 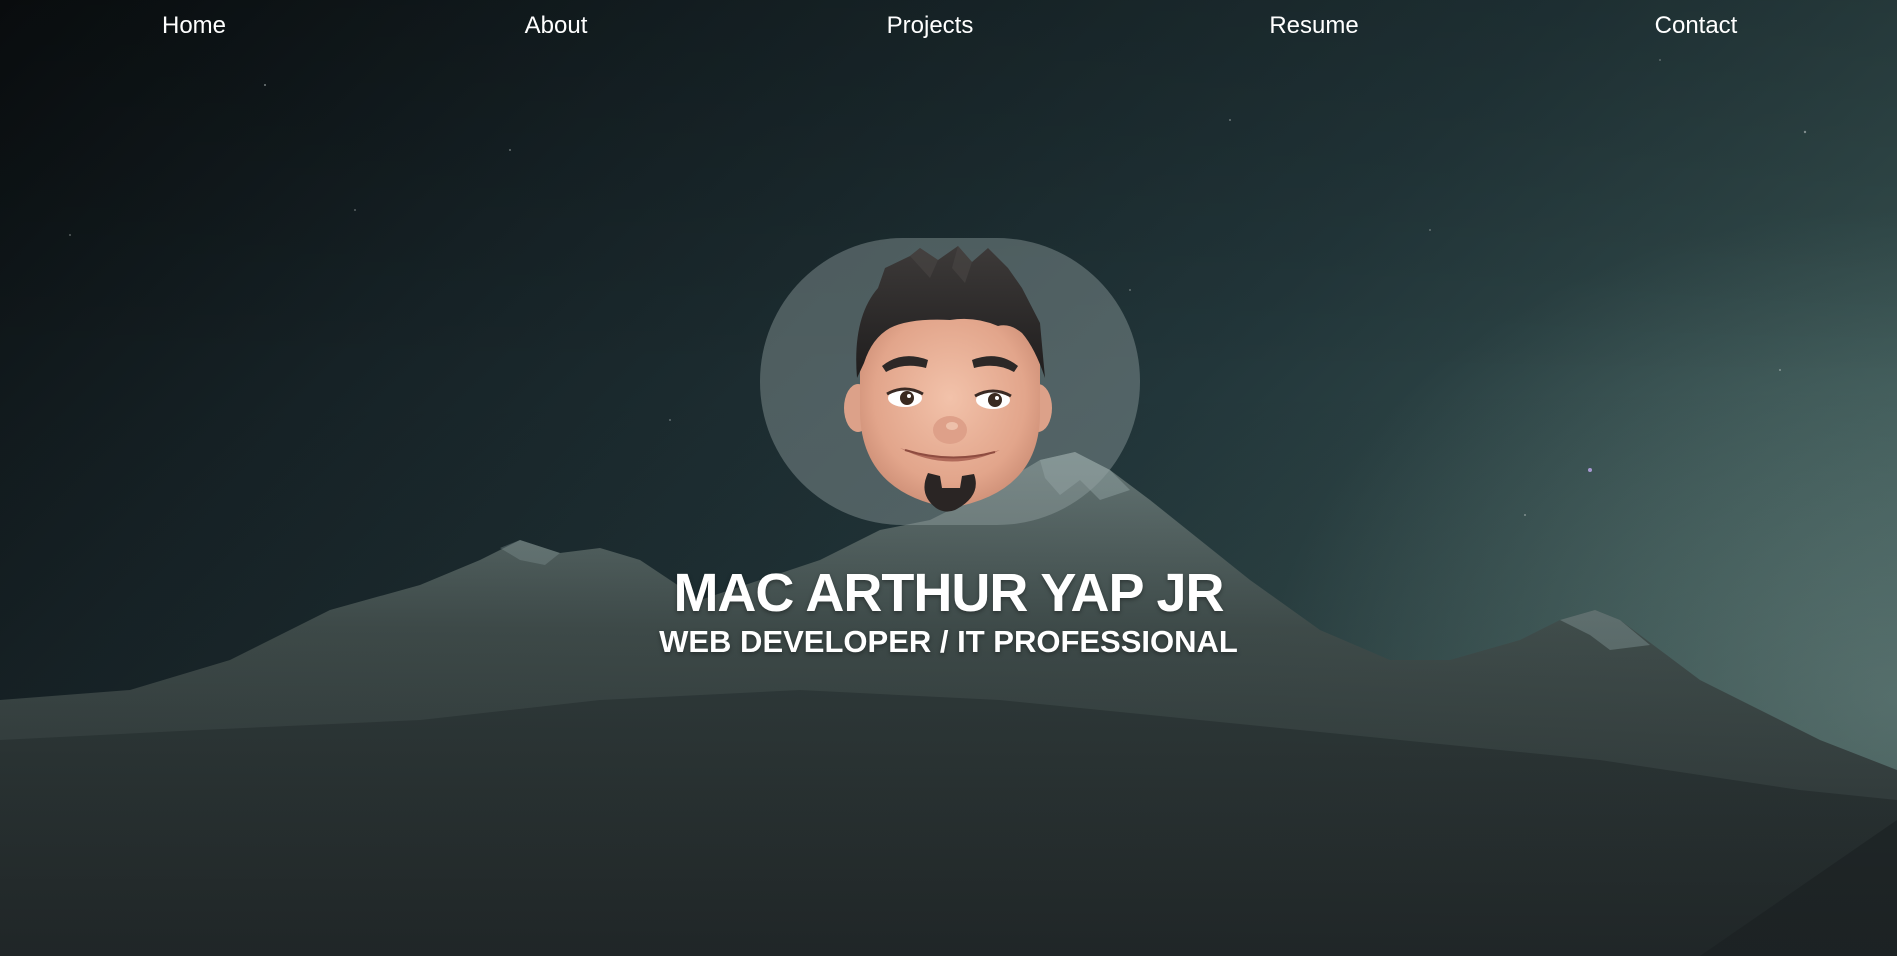 I want to click on hero-role: WEB DEVELOPER / IT PROFESSIONAL, so click(x=948, y=641).